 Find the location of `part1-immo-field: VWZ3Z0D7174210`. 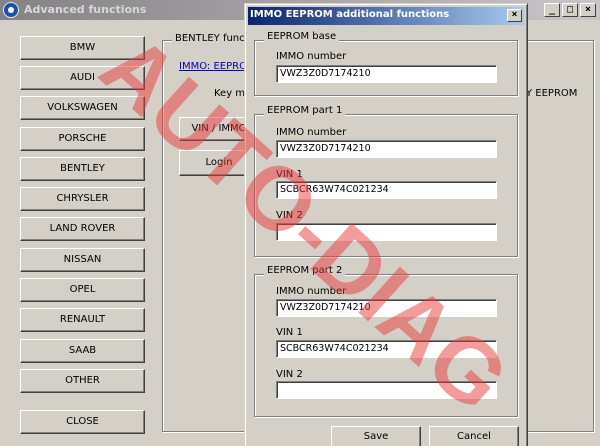

part1-immo-field: VWZ3Z0D7174210 is located at coordinates (386, 149).